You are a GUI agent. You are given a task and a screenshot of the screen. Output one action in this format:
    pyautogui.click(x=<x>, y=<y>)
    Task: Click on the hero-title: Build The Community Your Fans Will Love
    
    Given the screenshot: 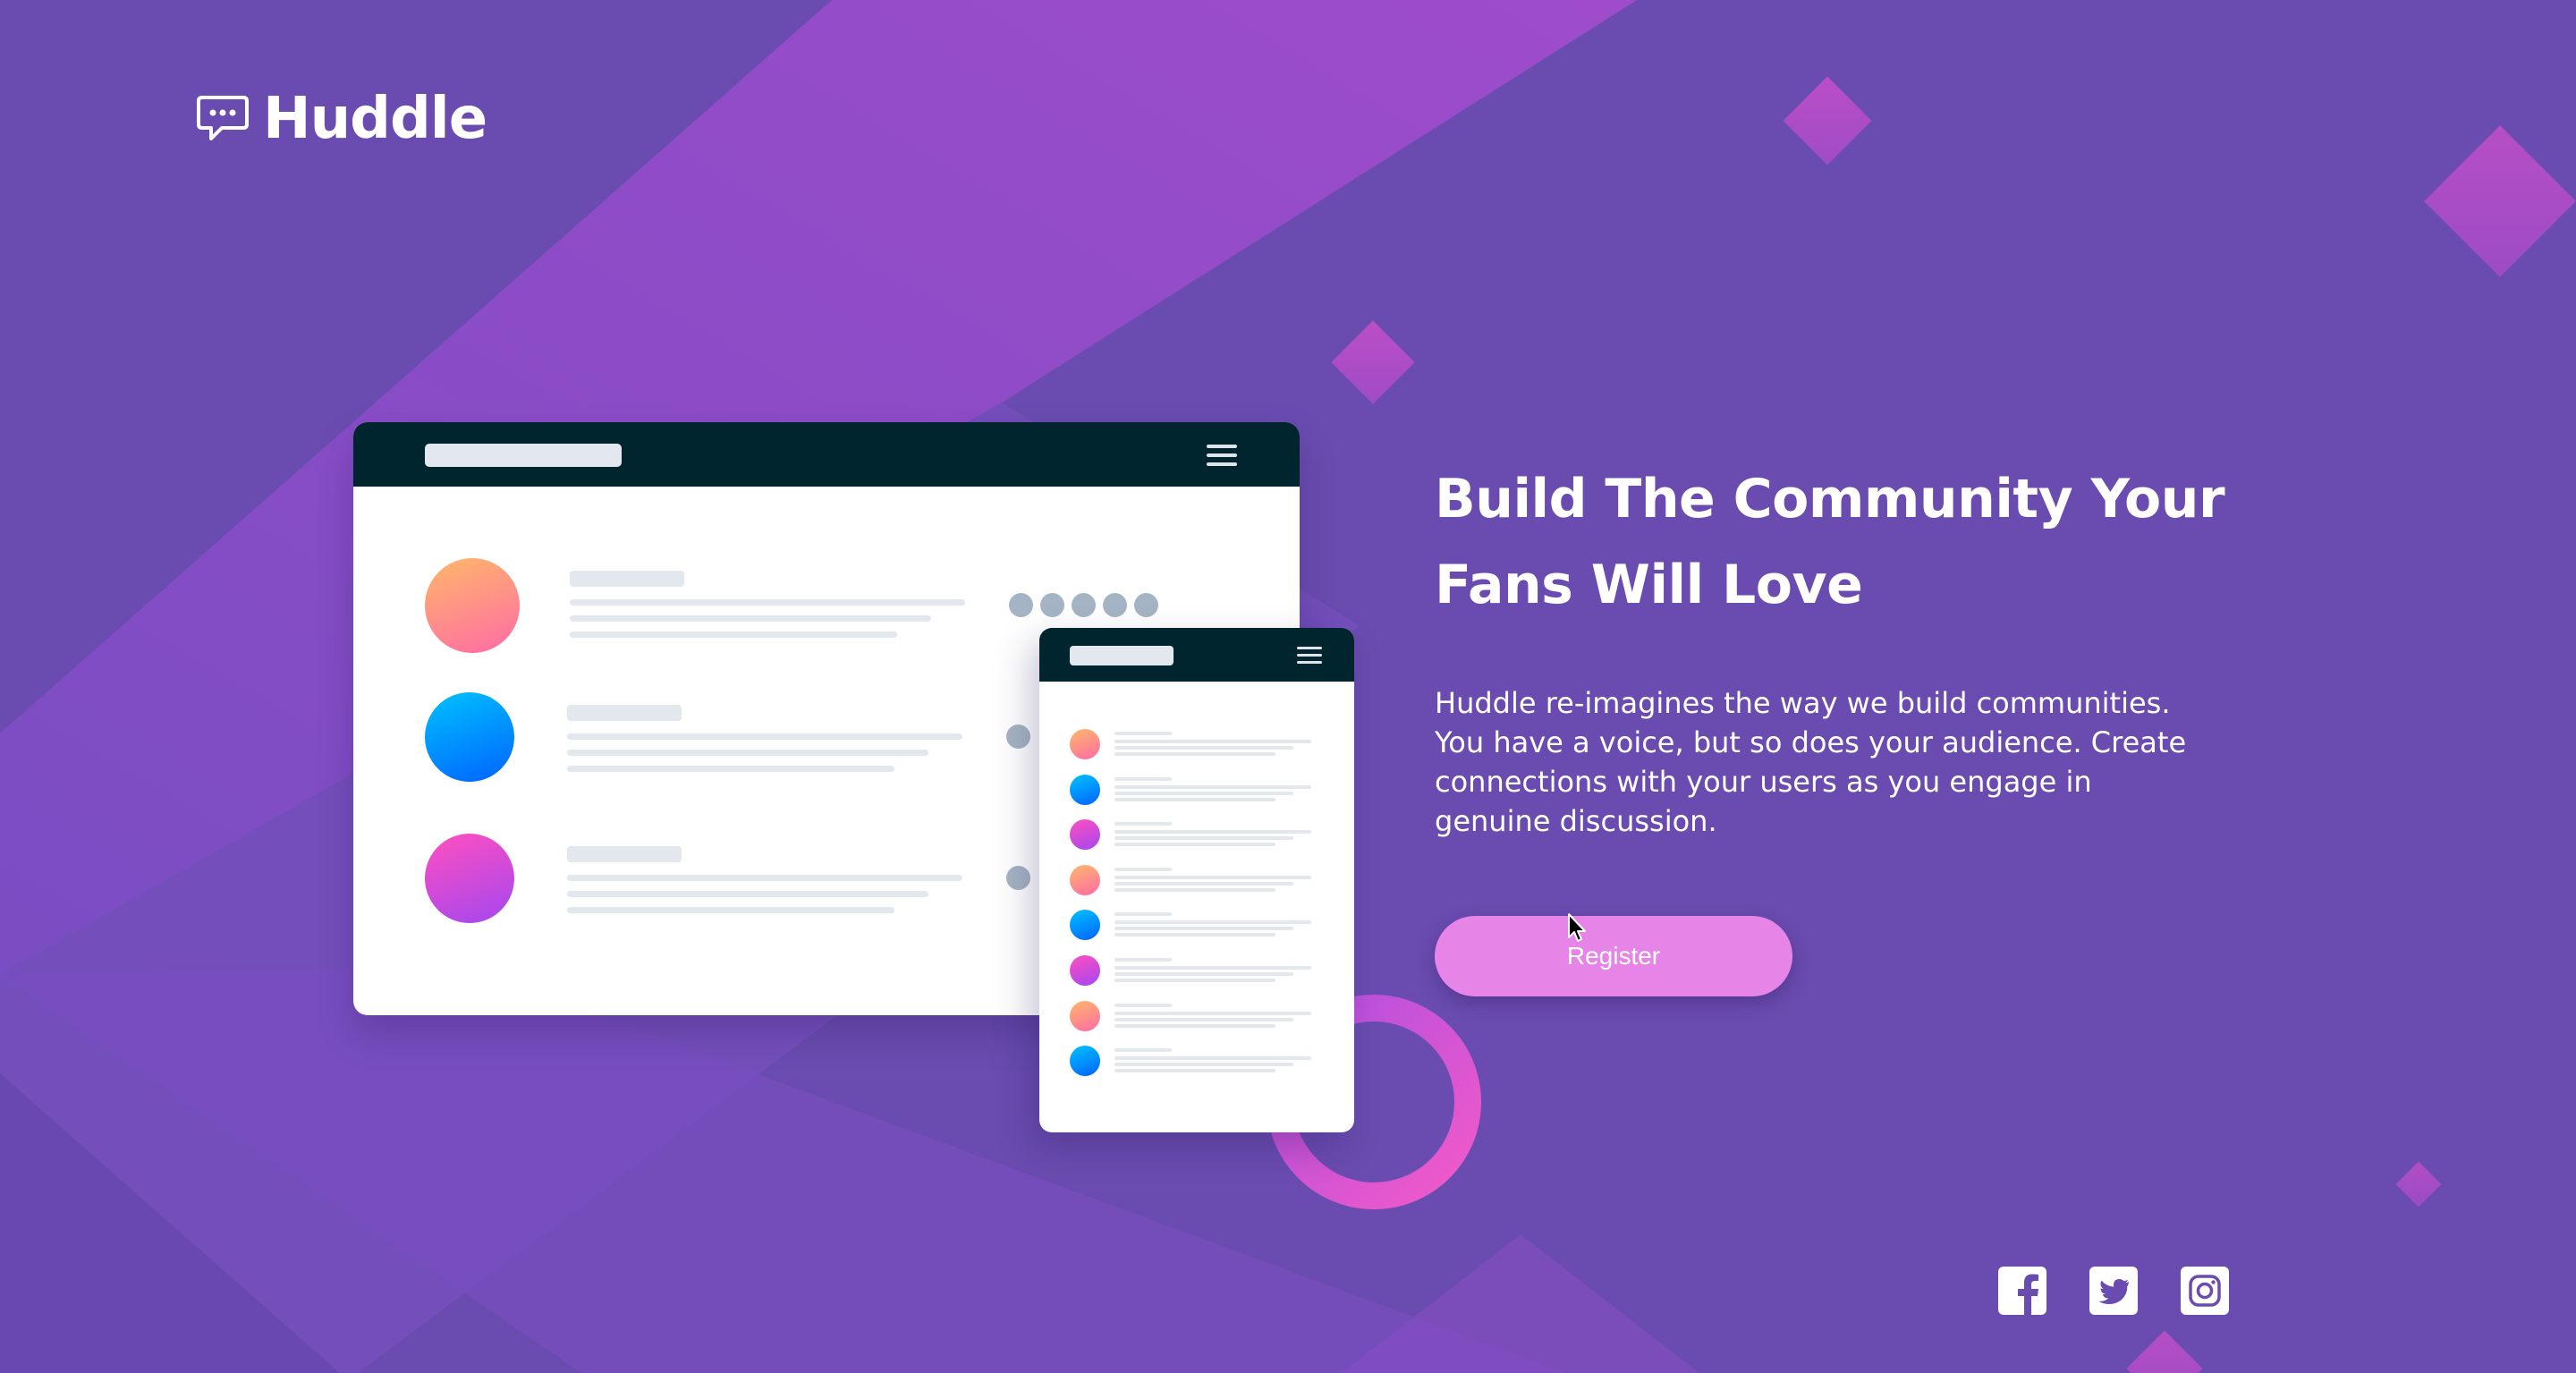 What is the action you would take?
    pyautogui.click(x=1830, y=542)
    